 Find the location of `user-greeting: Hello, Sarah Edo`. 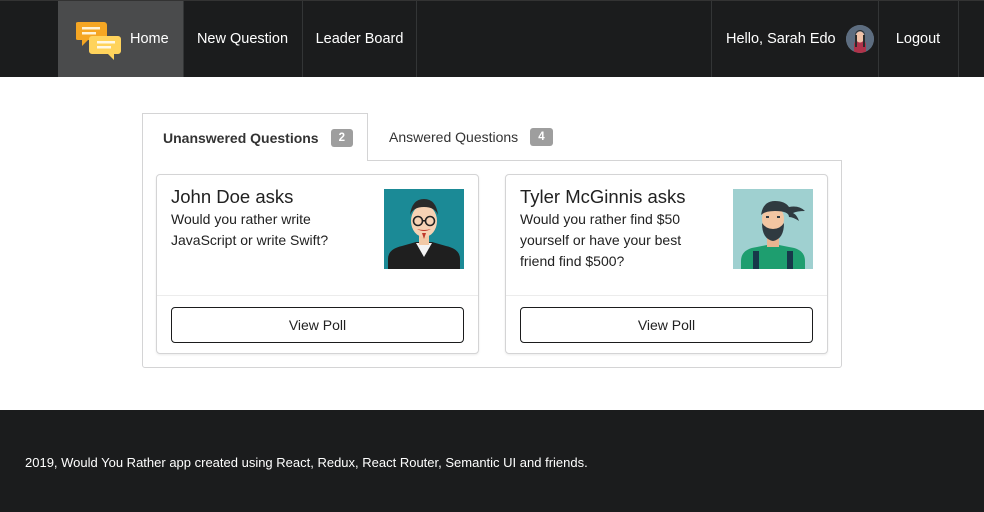

user-greeting: Hello, Sarah Edo is located at coordinates (794, 39).